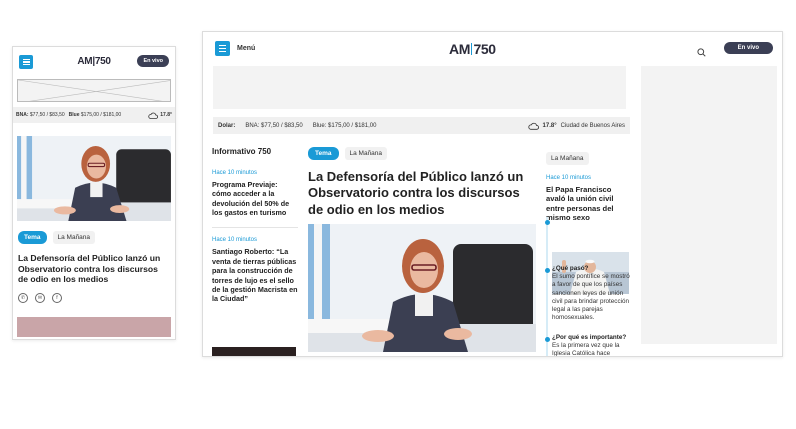 This screenshot has width=796, height=429. What do you see at coordinates (246, 48) in the screenshot?
I see `menu-label: Menú` at bounding box center [246, 48].